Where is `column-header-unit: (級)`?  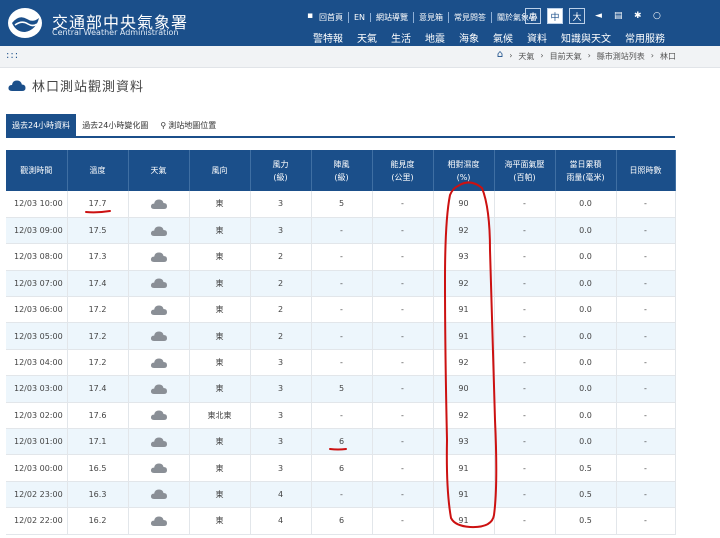 column-header-unit: (級) is located at coordinates (341, 177).